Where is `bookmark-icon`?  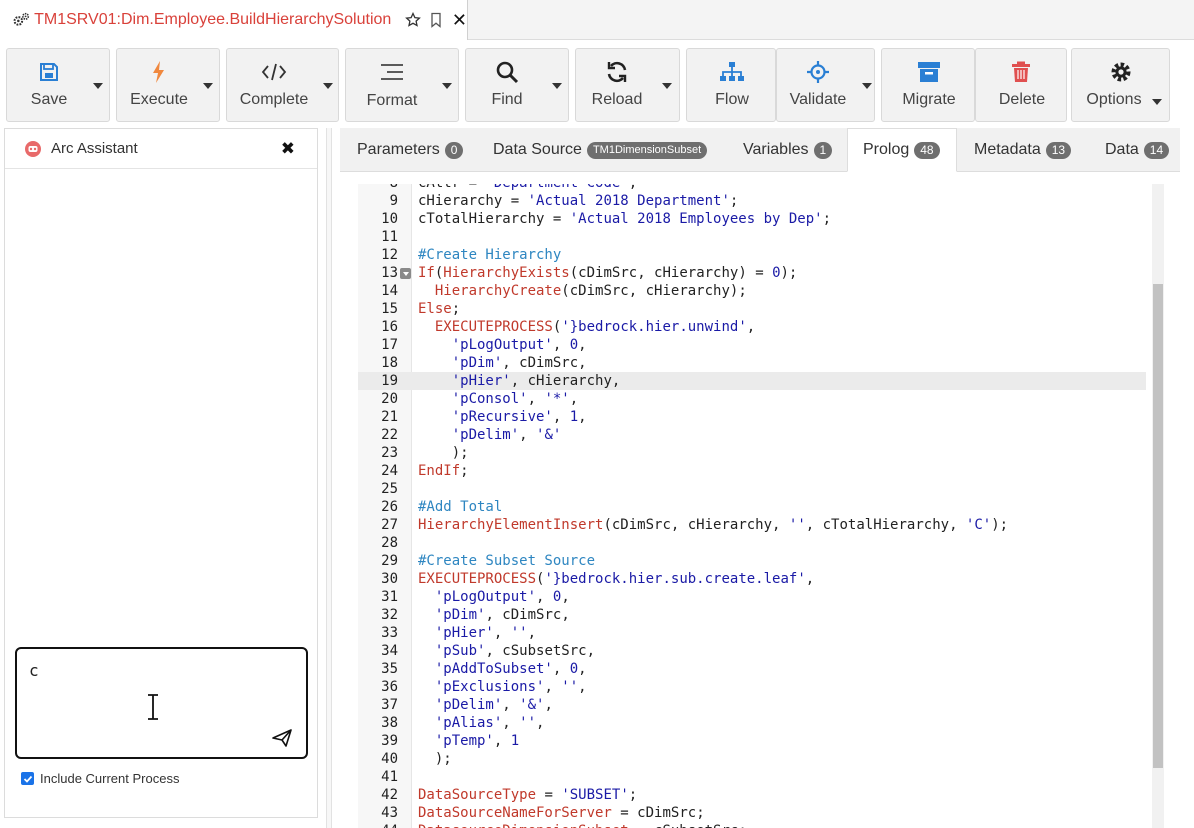
bookmark-icon is located at coordinates (436, 20).